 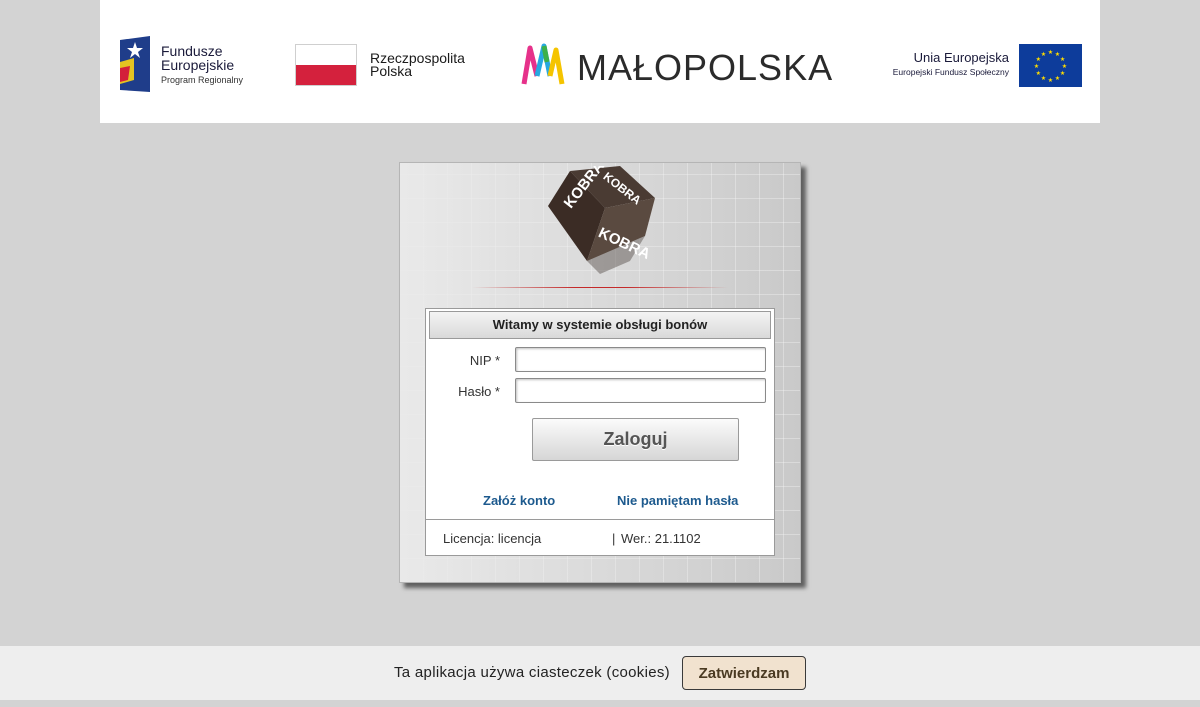 I want to click on fe-logo-line2: Europejskie, so click(x=198, y=65).